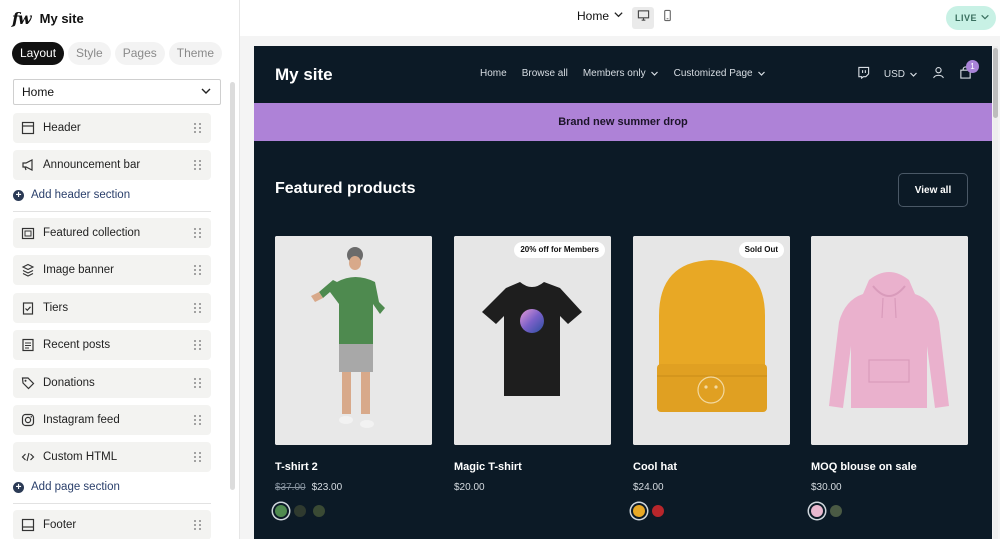 This screenshot has height=539, width=1000. What do you see at coordinates (995, 292) in the screenshot?
I see `preview-scrollbar` at bounding box center [995, 292].